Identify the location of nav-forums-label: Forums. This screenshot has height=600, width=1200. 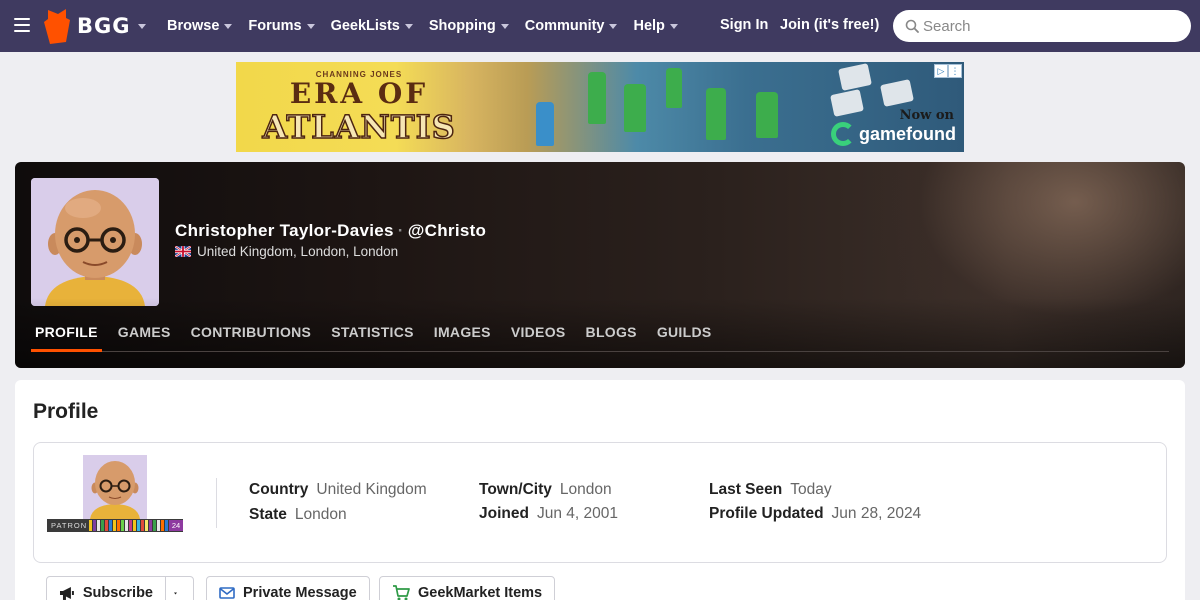
(275, 26).